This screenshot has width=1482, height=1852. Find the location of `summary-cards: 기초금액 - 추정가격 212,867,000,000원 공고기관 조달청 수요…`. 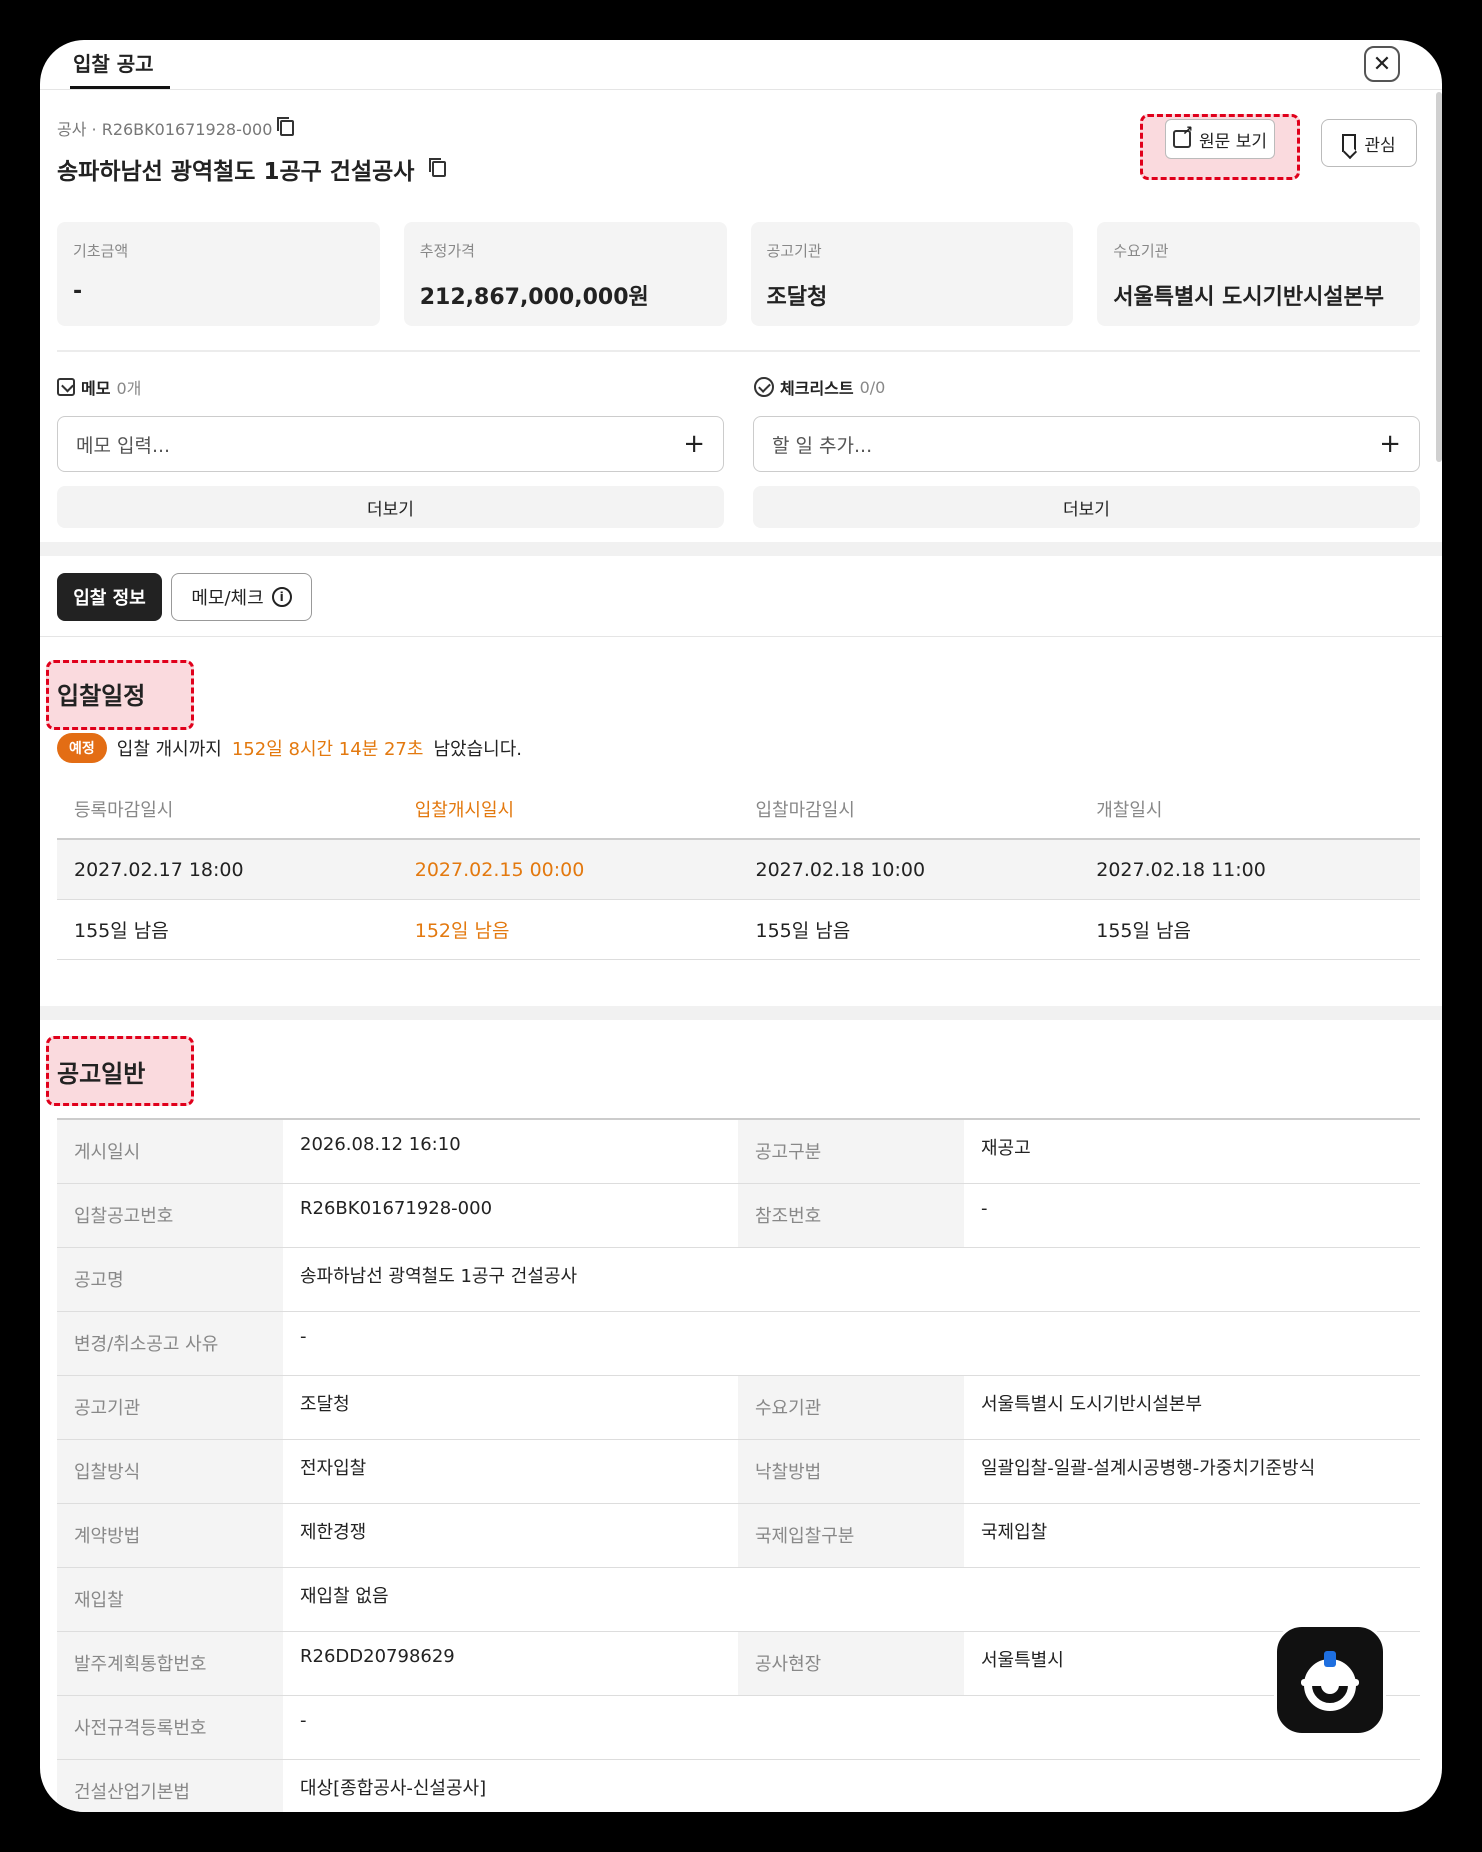

summary-cards: 기초금액 - 추정가격 212,867,000,000원 공고기관 조달청 수요… is located at coordinates (738, 274).